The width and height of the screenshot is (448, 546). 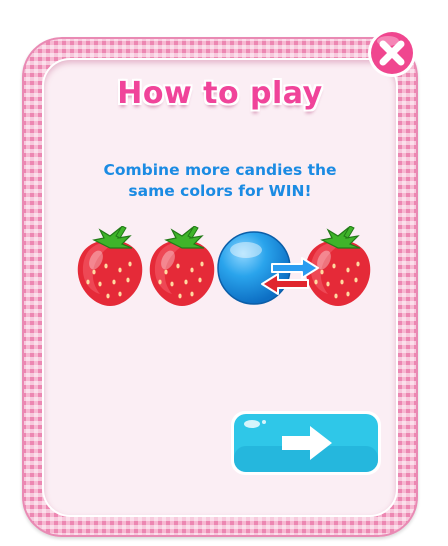 I want to click on swap-arrows-icon, so click(x=290, y=276).